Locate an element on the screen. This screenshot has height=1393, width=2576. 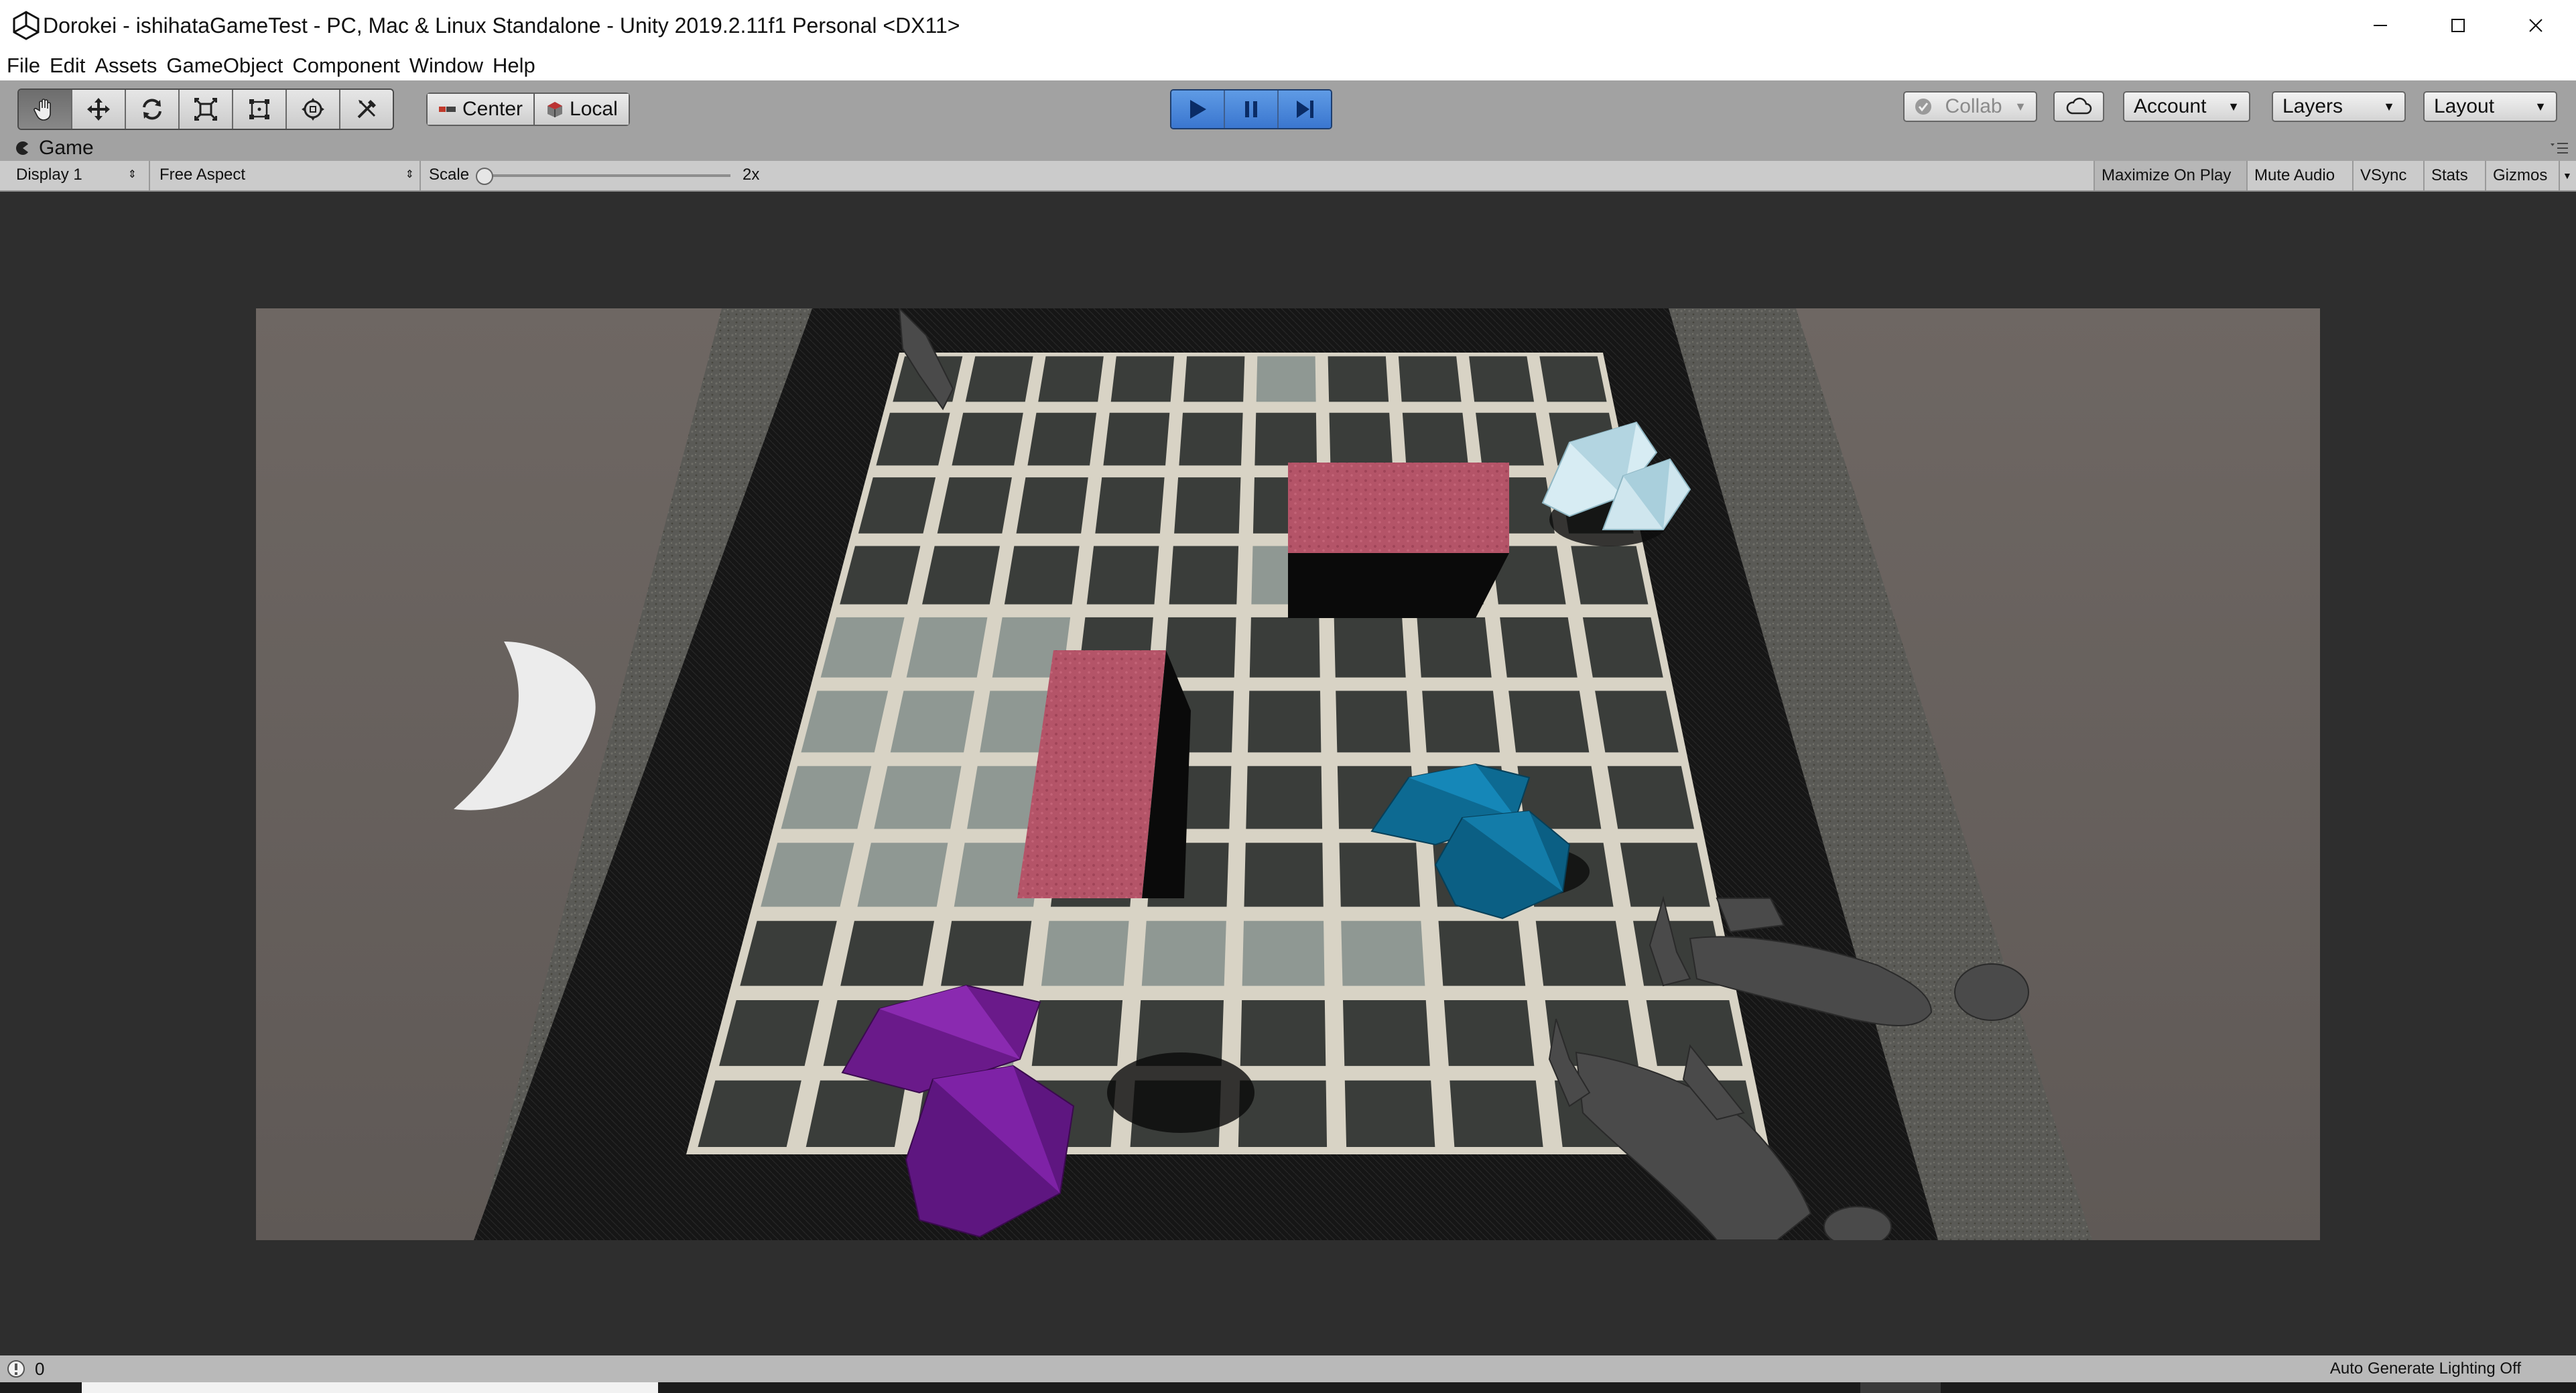
layers-dropdown: Layers ▼ is located at coordinates (2339, 107).